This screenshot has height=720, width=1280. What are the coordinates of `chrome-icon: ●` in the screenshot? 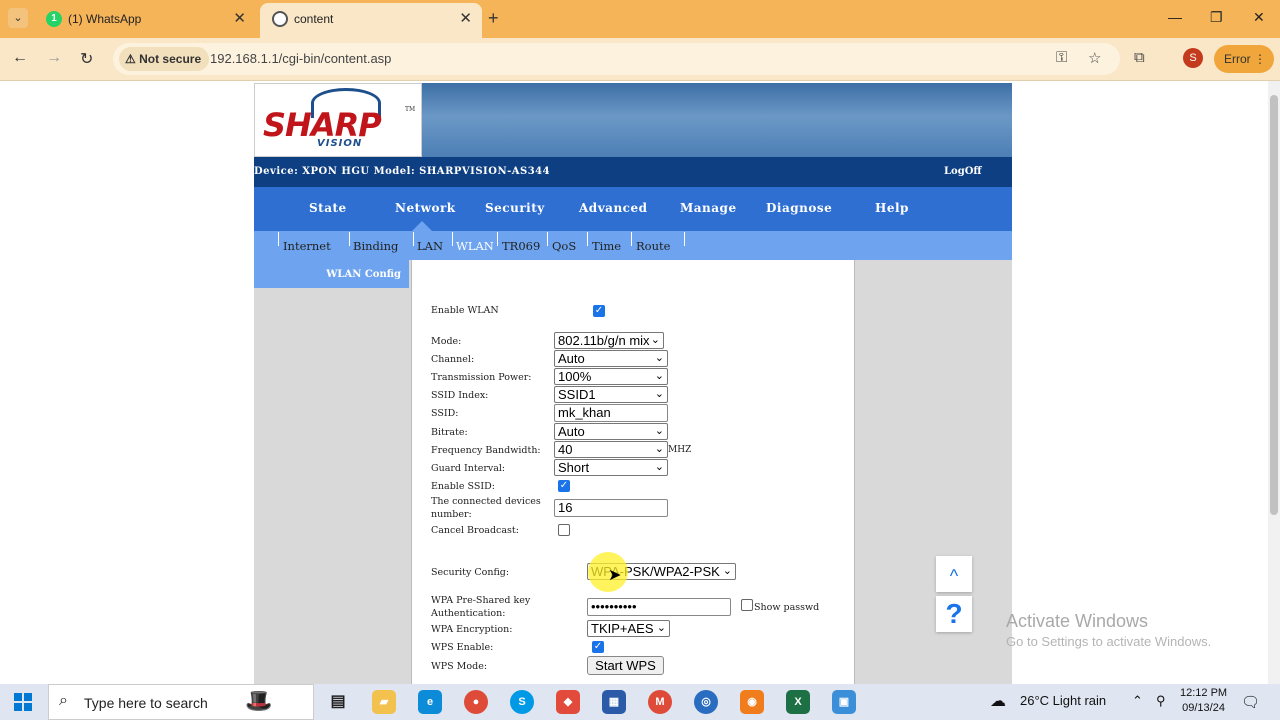 It's located at (476, 702).